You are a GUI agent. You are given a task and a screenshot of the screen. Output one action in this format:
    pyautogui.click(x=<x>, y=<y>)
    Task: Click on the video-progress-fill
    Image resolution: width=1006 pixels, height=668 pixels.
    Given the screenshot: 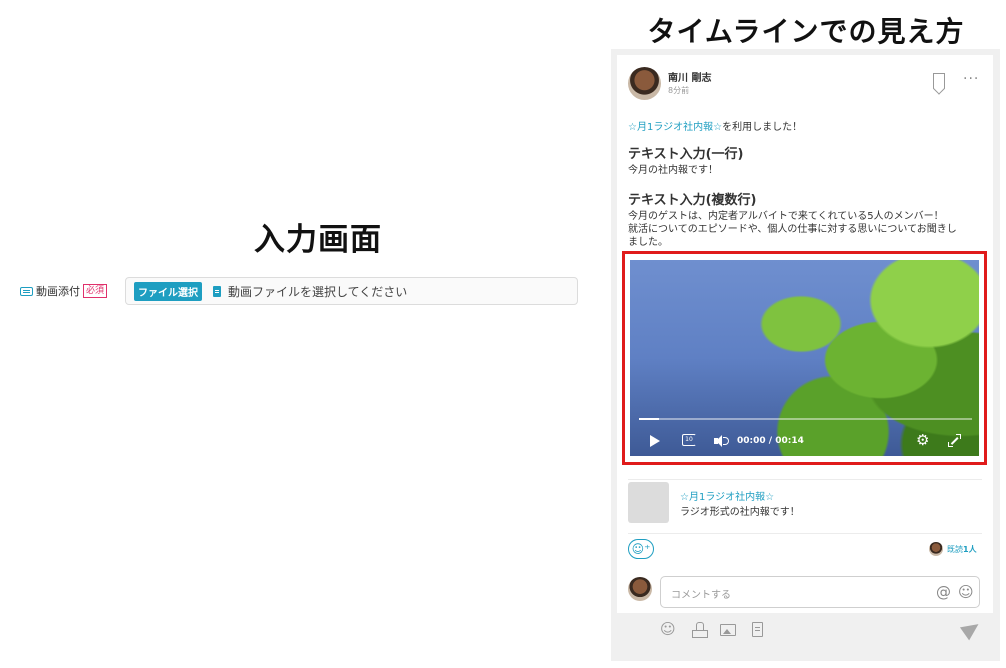 What is the action you would take?
    pyautogui.click(x=649, y=419)
    